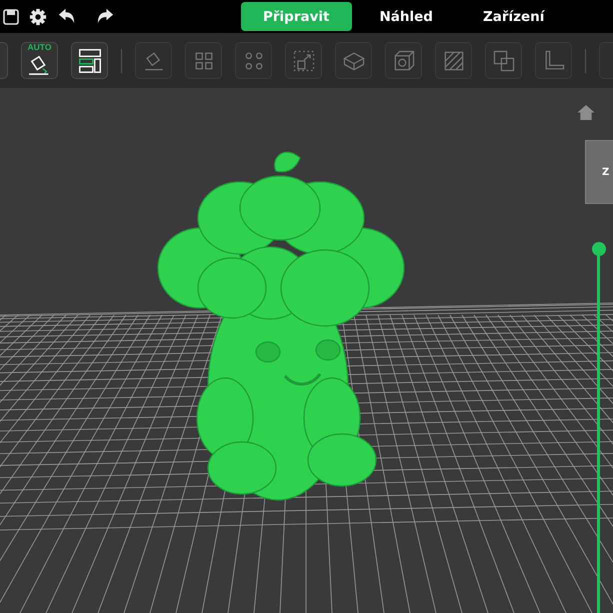  Describe the element at coordinates (39, 60) in the screenshot. I see `auto-orient-tool-button: AUTO` at that location.